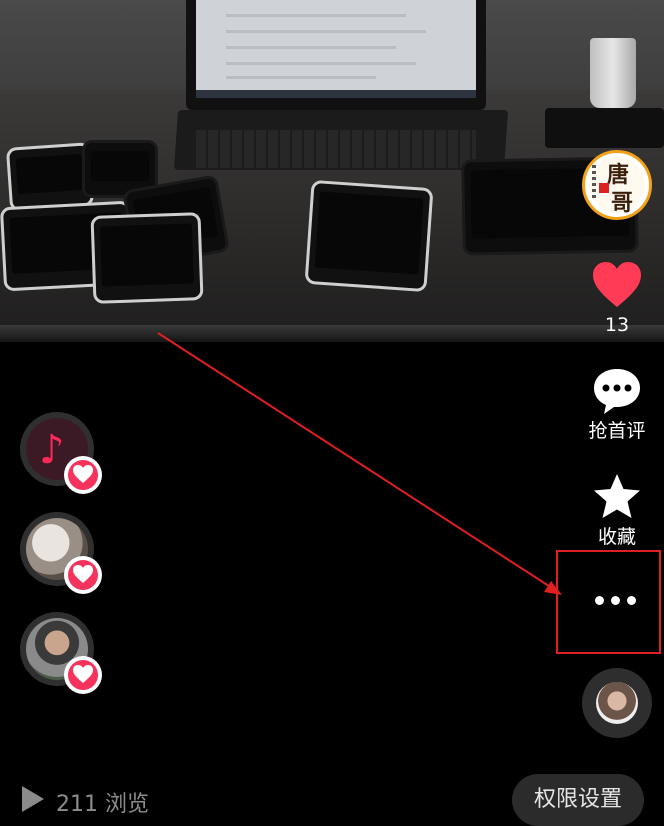 This screenshot has height=826, width=664. Describe the element at coordinates (578, 800) in the screenshot. I see `permission-settings-button: 权限设置` at that location.